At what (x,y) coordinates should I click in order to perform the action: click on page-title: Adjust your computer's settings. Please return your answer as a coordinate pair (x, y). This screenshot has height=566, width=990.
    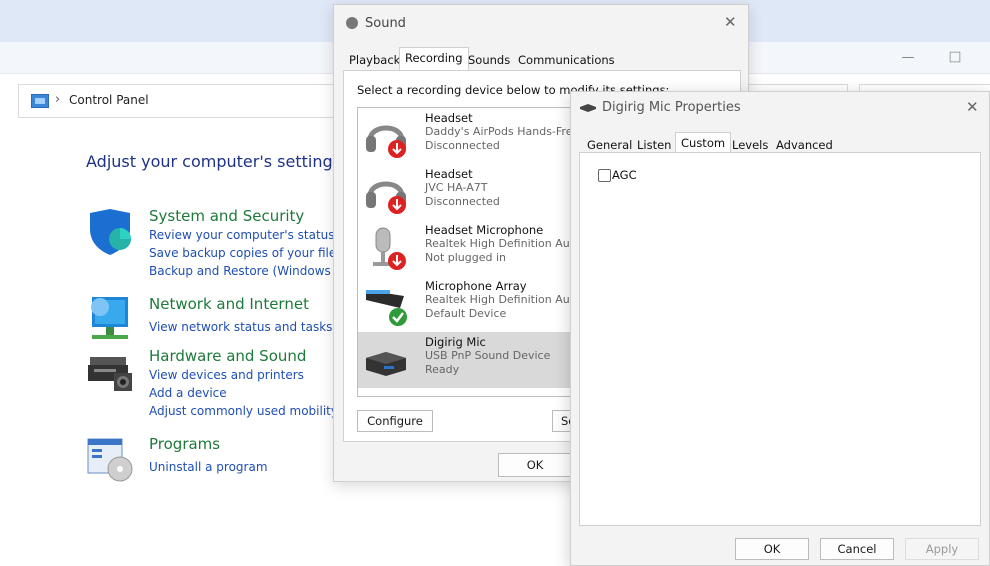
    Looking at the image, I should click on (213, 161).